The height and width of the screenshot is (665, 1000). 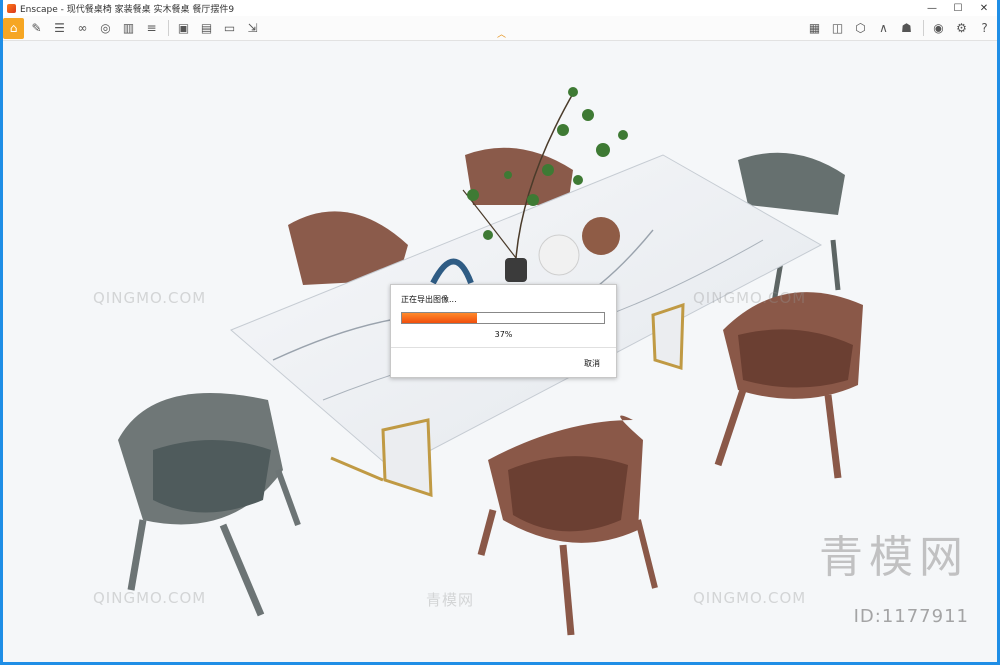 What do you see at coordinates (961, 28) in the screenshot?
I see `gear-icon: ⚙` at bounding box center [961, 28].